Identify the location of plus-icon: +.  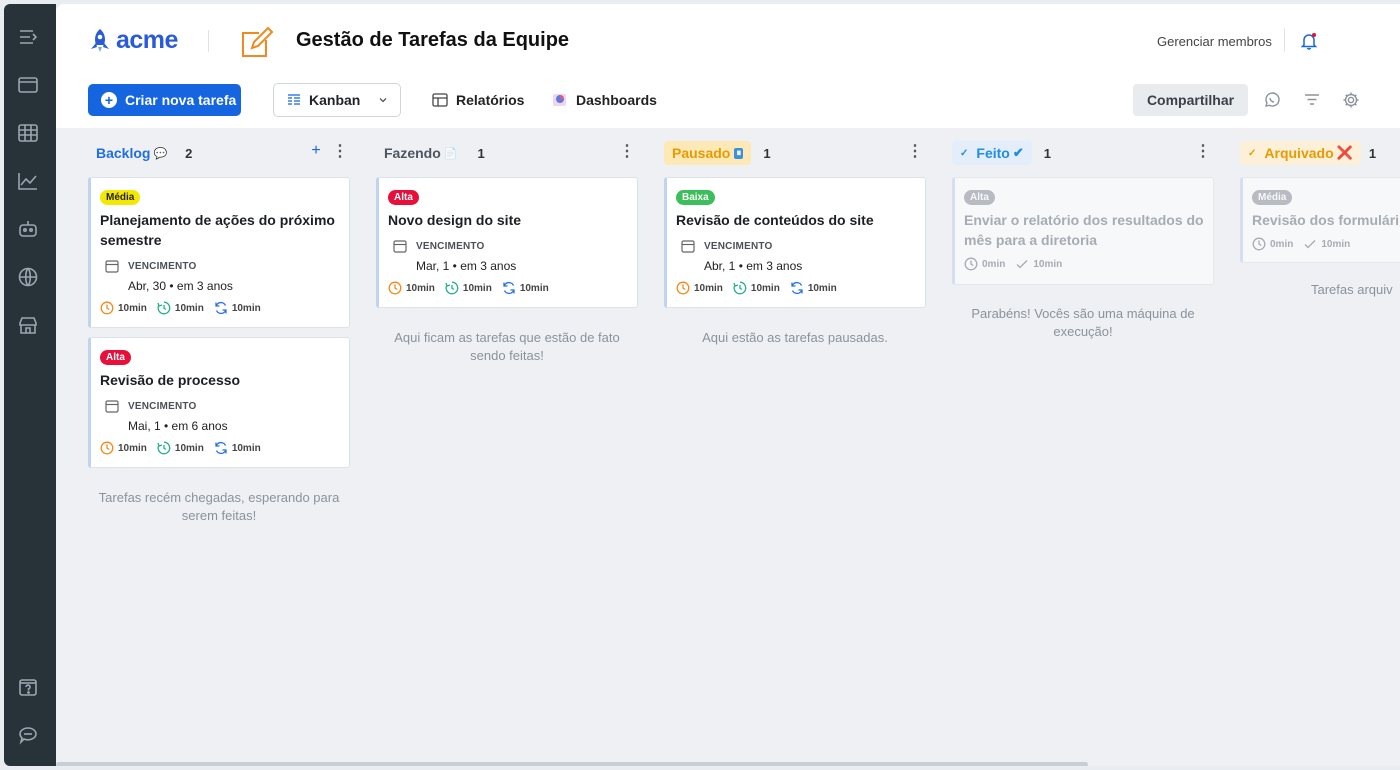
(109, 100).